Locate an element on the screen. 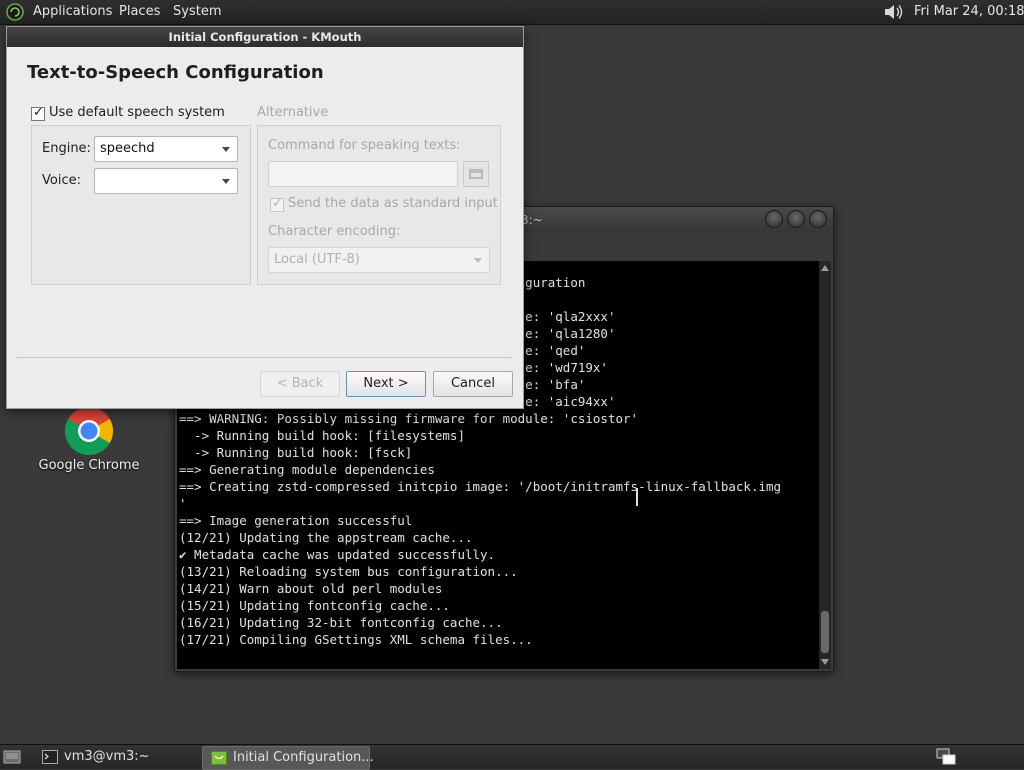 The image size is (1024, 770). alternative-label: Alternative is located at coordinates (293, 112).